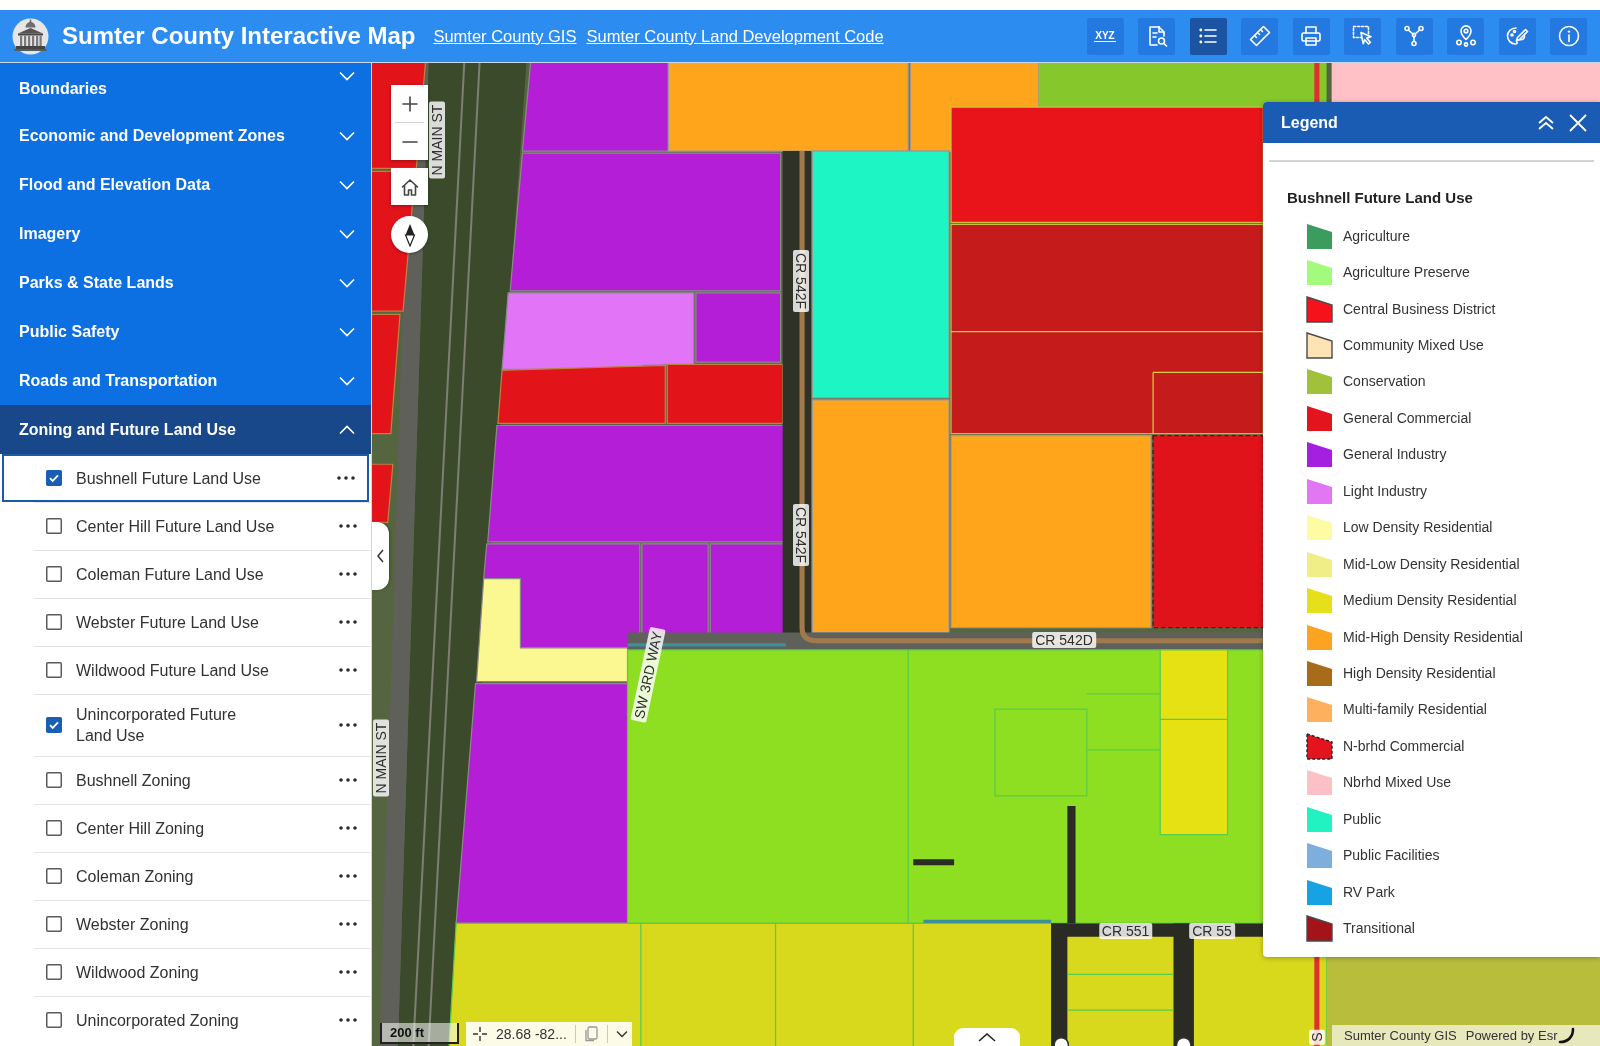 The width and height of the screenshot is (1600, 1046). What do you see at coordinates (1369, 892) in the screenshot?
I see `legend-label: RV Park` at bounding box center [1369, 892].